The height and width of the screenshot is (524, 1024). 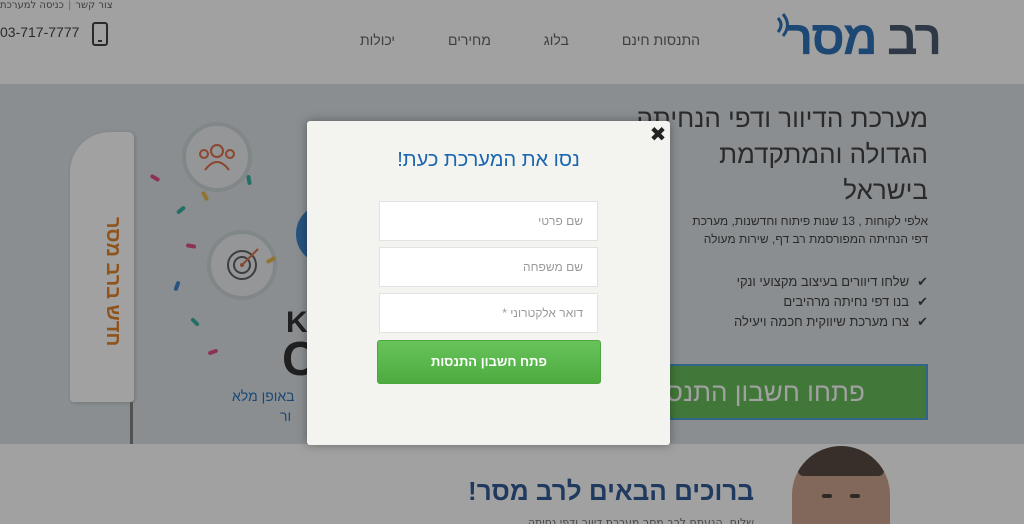 I want to click on first-name-field, so click(x=488, y=221).